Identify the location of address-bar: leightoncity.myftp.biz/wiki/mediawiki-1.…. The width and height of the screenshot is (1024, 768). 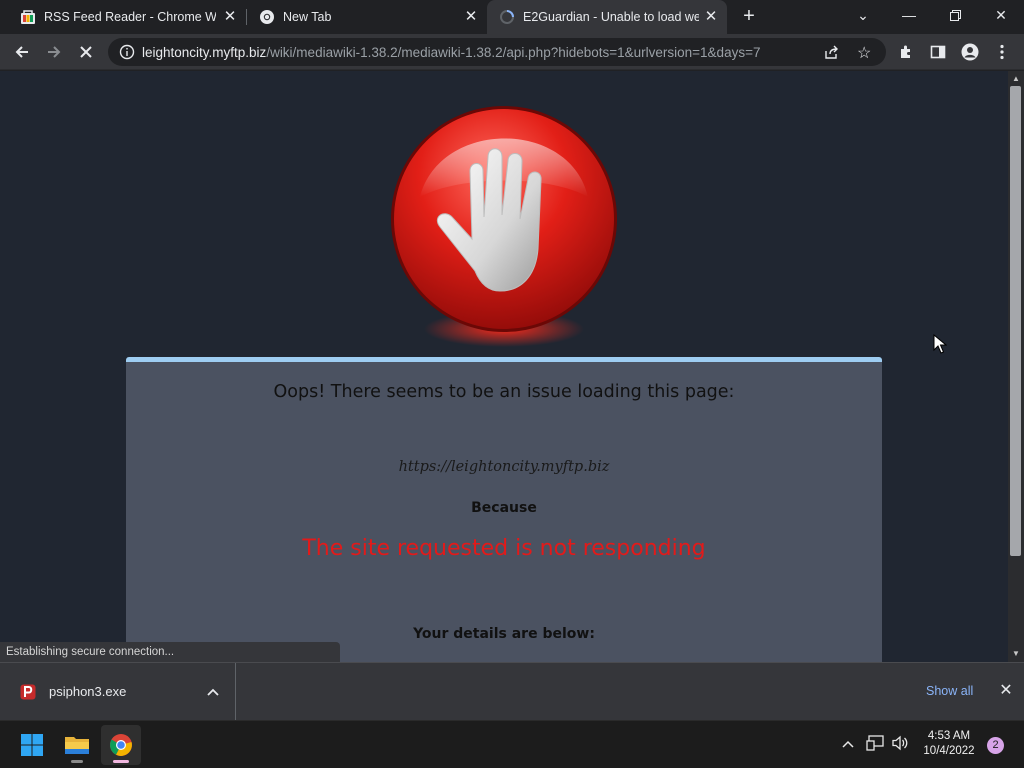
(497, 52).